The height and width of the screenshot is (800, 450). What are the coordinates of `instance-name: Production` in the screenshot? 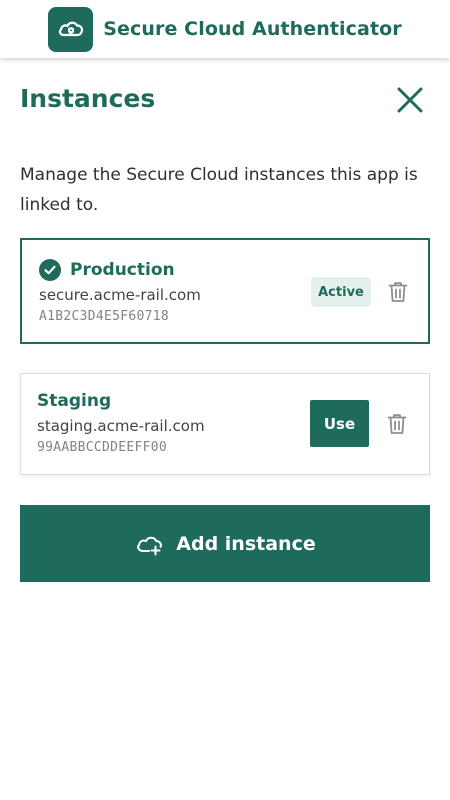 It's located at (122, 270).